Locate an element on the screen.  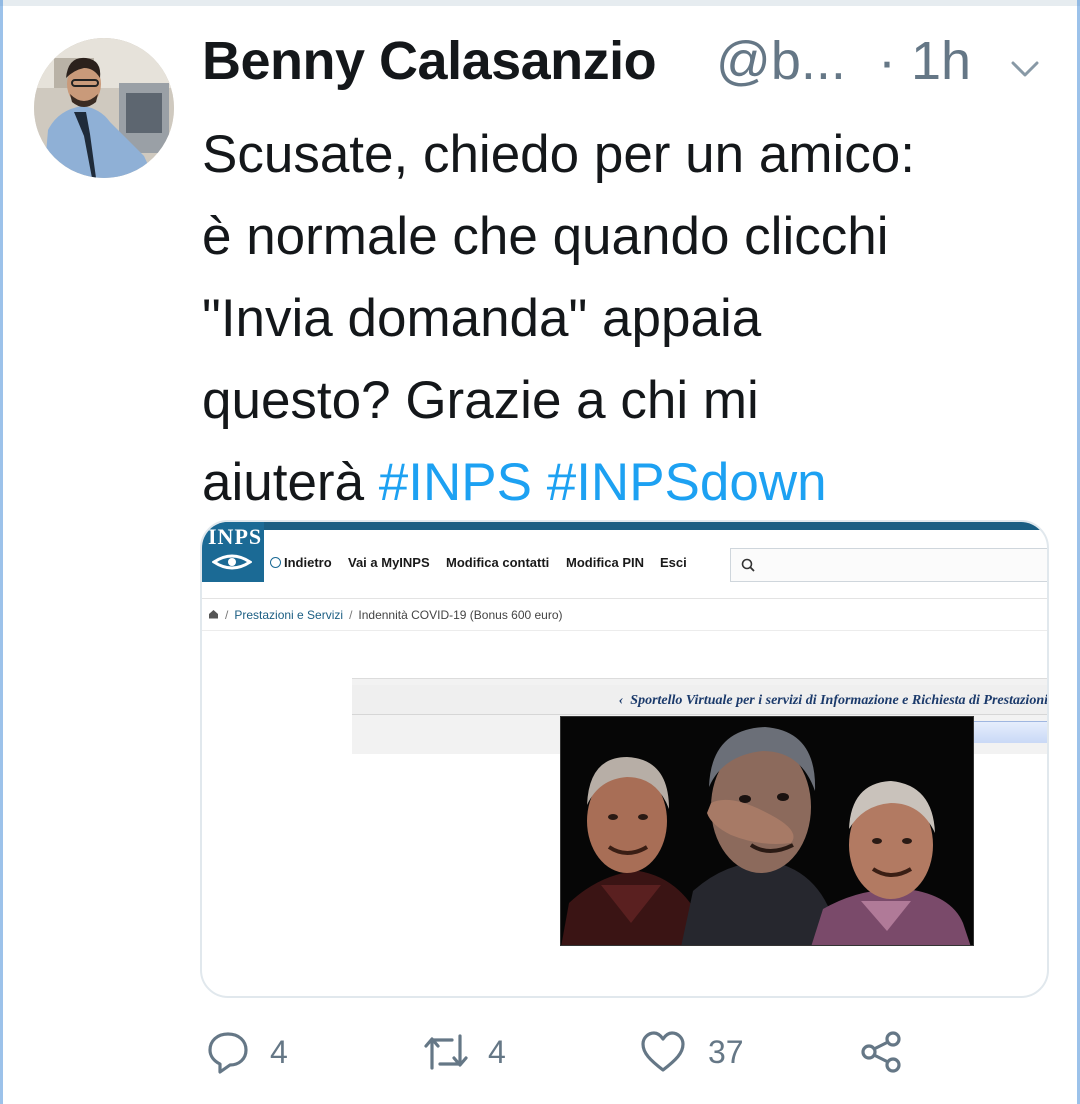
hashtag-inpsdown: #INPSdown is located at coordinates (687, 482).